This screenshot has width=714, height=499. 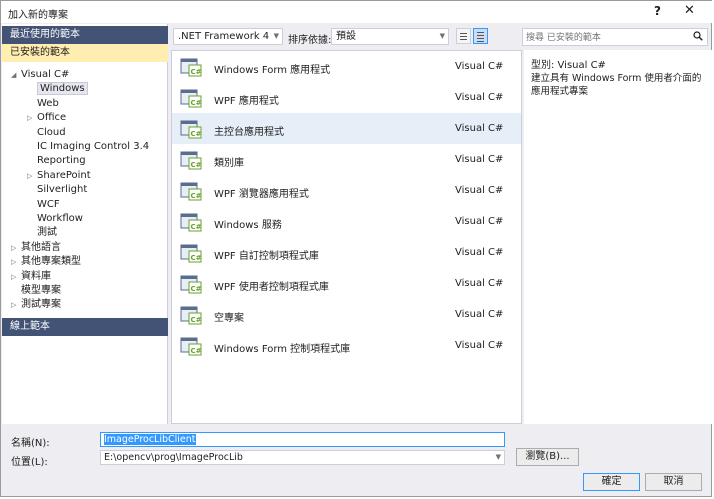 I want to click on sort-select-value: 預設, so click(x=346, y=36).